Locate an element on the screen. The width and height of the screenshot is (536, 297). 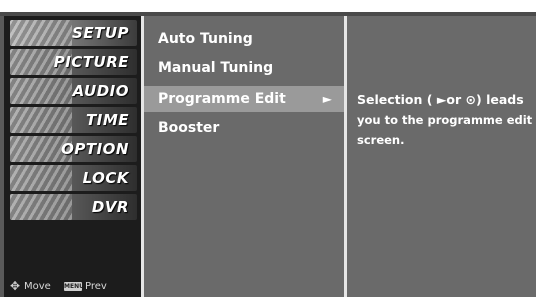
top-margin is located at coordinates (268, 6).